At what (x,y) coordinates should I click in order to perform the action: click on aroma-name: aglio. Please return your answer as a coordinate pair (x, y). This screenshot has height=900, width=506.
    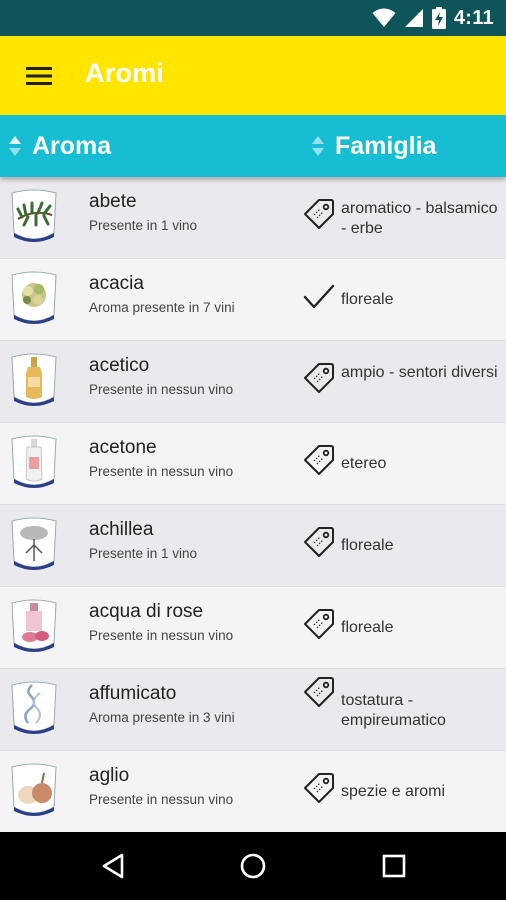
    Looking at the image, I should click on (109, 775).